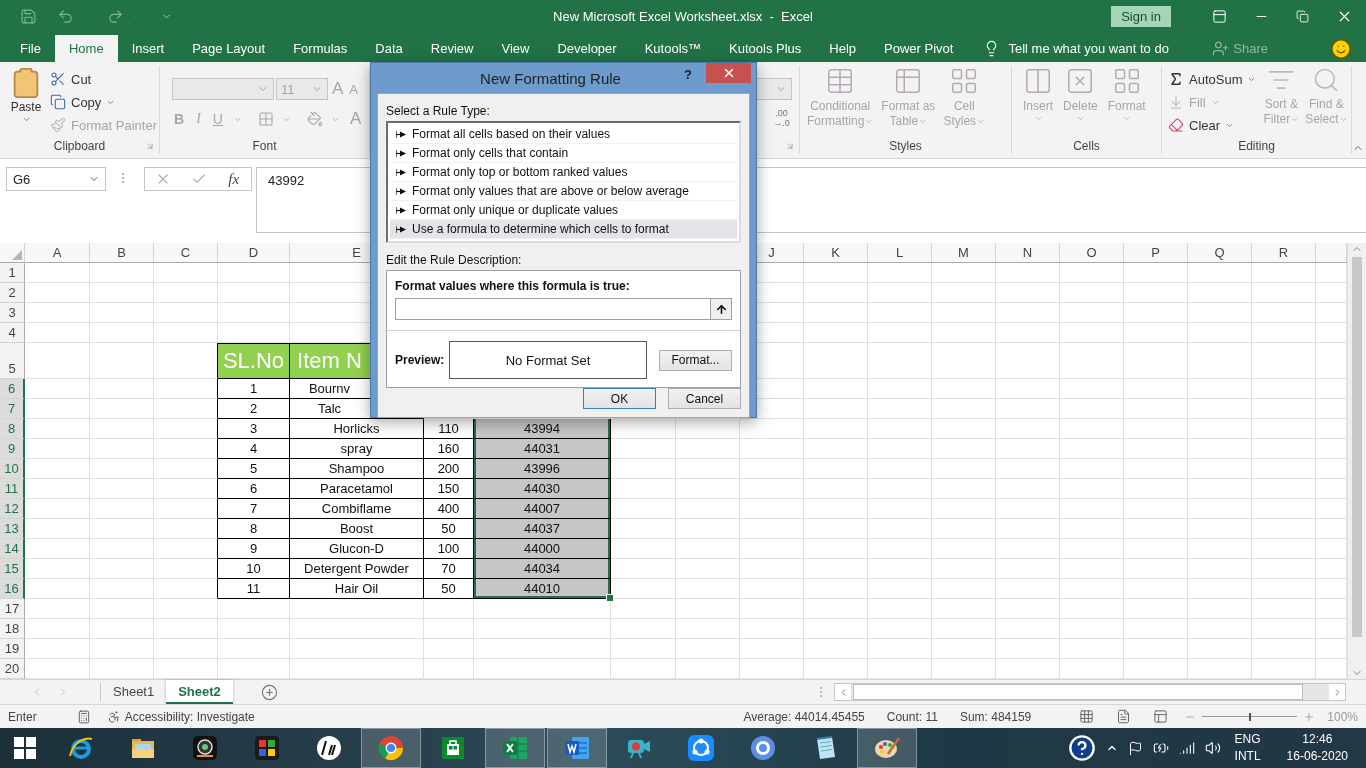 This screenshot has width=1366, height=768. Describe the element at coordinates (12, 609) in the screenshot. I see `row-header: 17` at that location.